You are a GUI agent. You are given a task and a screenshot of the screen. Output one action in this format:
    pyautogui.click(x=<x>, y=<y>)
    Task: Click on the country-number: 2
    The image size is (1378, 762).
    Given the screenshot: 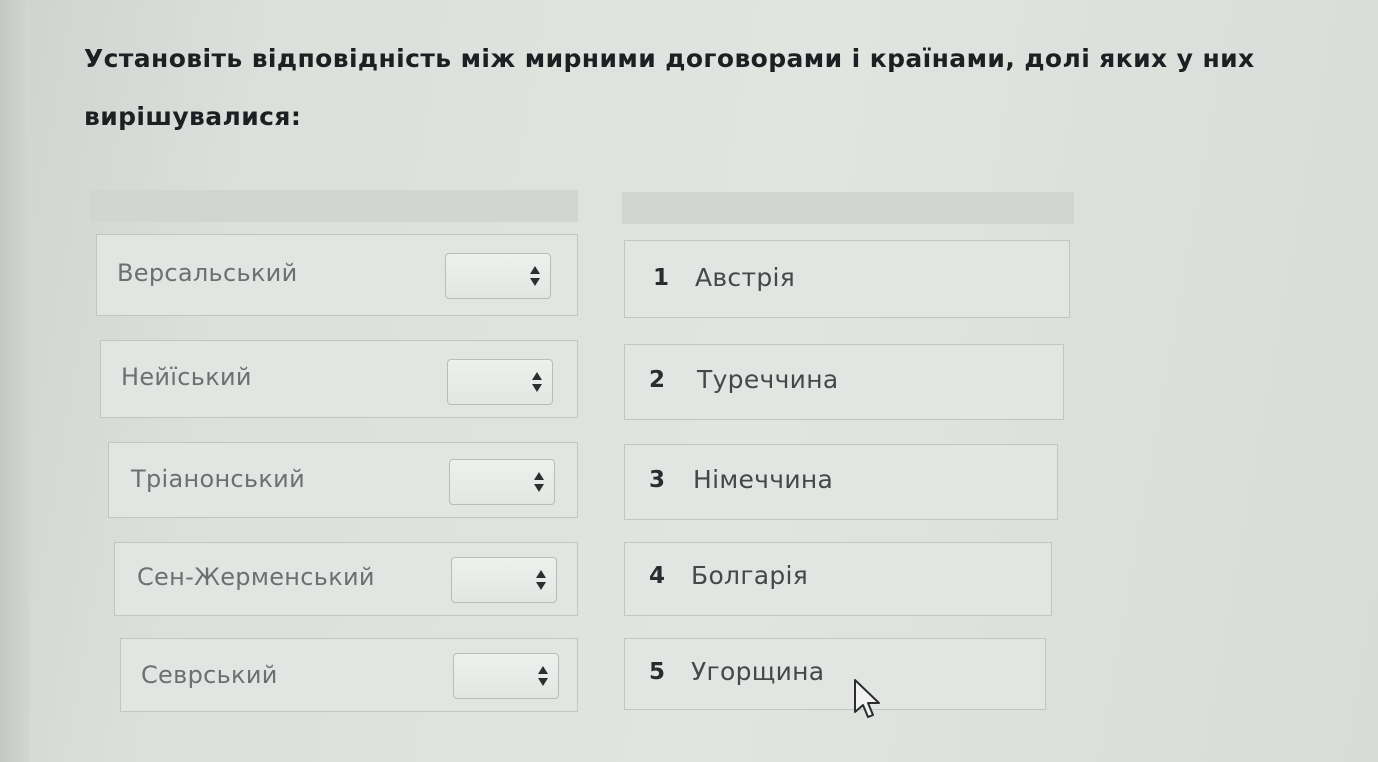 What is the action you would take?
    pyautogui.click(x=657, y=380)
    